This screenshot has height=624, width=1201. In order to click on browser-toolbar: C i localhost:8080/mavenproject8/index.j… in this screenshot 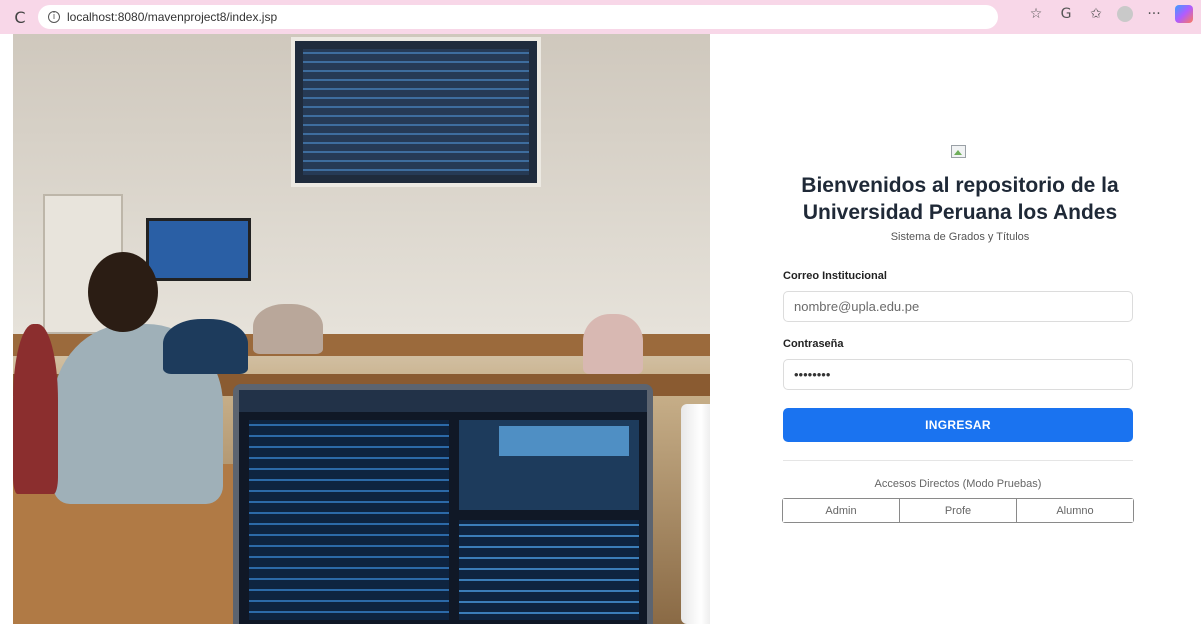, I will do `click(600, 17)`.